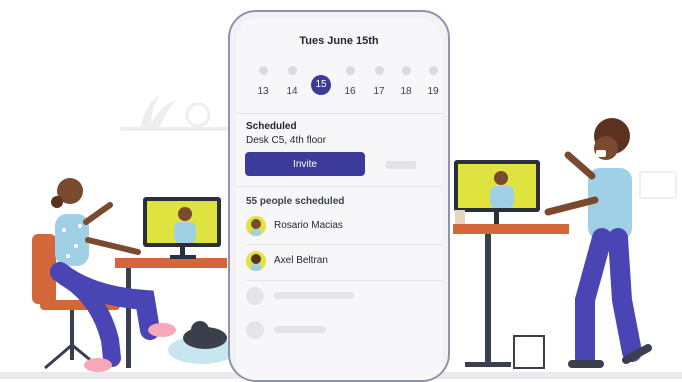 The image size is (682, 382). What do you see at coordinates (301, 260) in the screenshot?
I see `person-name: Axel Beltran` at bounding box center [301, 260].